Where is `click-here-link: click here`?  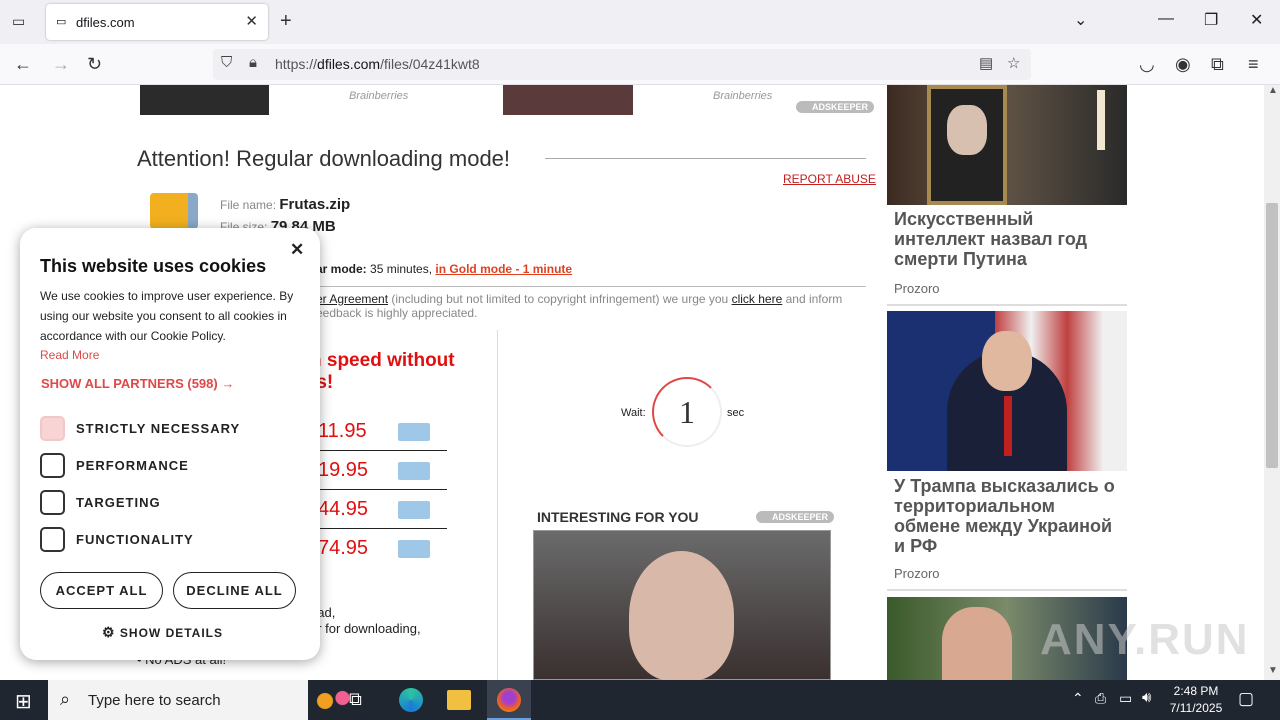
click-here-link: click here is located at coordinates (757, 299).